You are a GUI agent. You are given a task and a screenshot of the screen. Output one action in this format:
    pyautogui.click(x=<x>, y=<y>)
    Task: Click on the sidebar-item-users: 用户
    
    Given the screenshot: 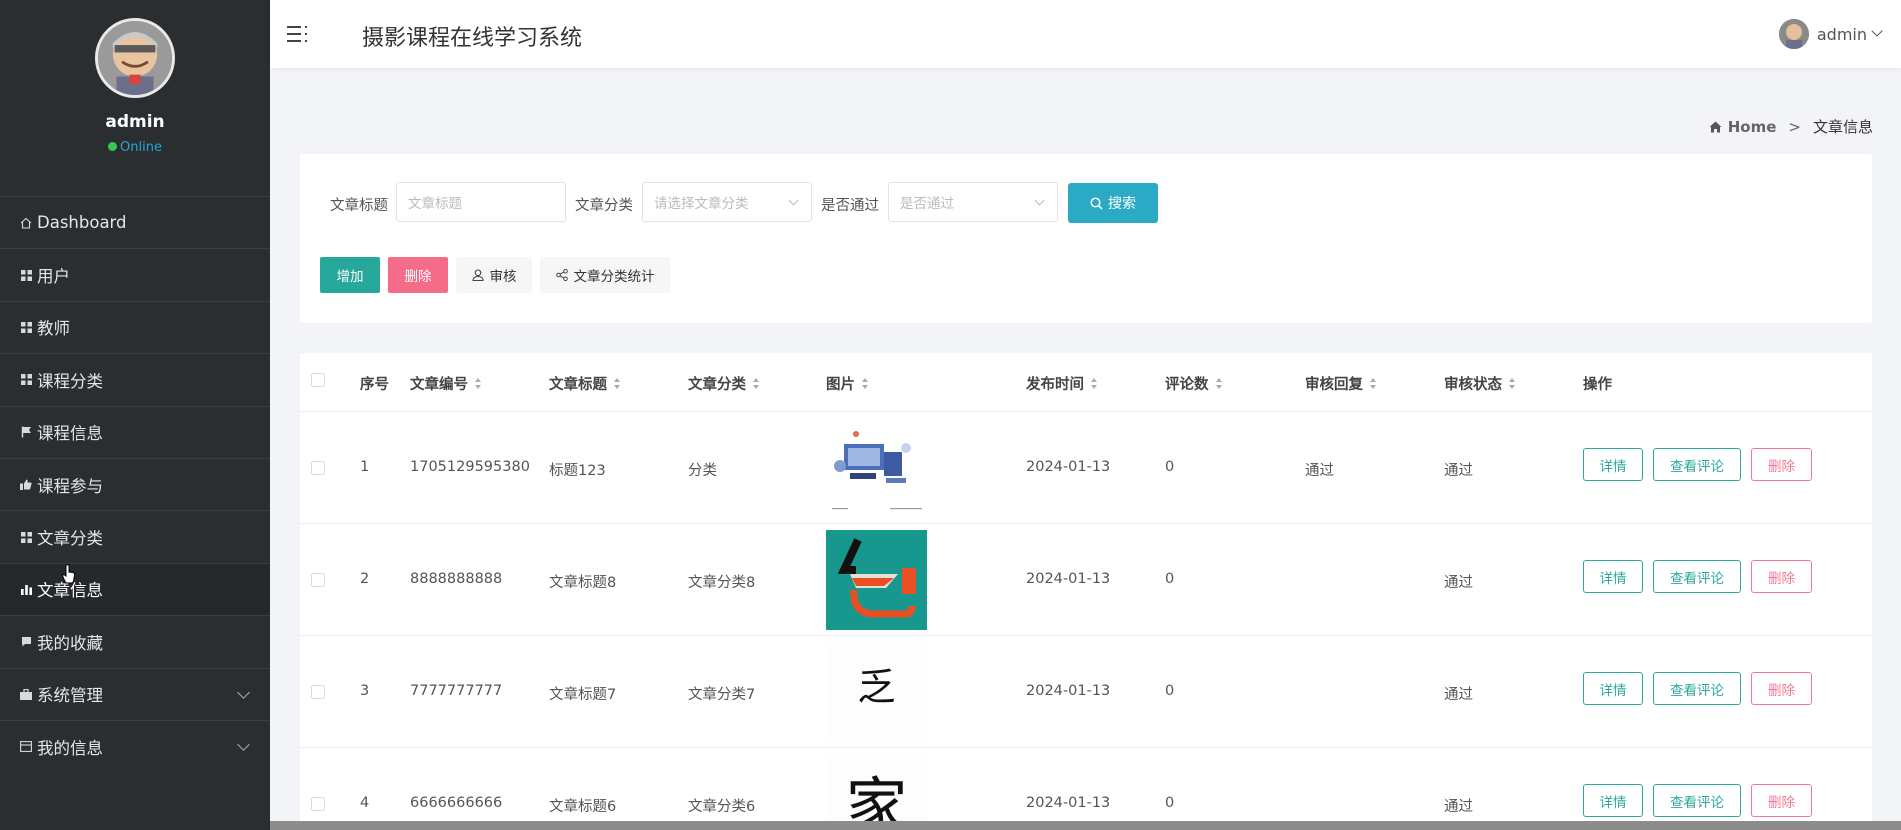 What is the action you would take?
    pyautogui.click(x=135, y=274)
    